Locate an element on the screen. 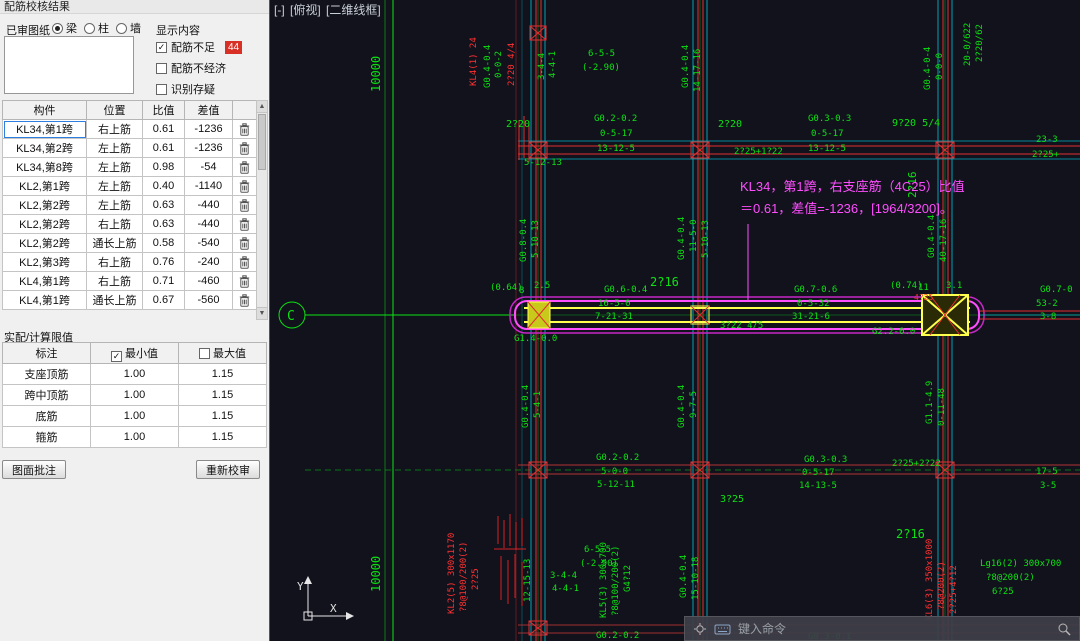 This screenshot has width=1080, height=641. radio-墙: 墙 is located at coordinates (128, 28).